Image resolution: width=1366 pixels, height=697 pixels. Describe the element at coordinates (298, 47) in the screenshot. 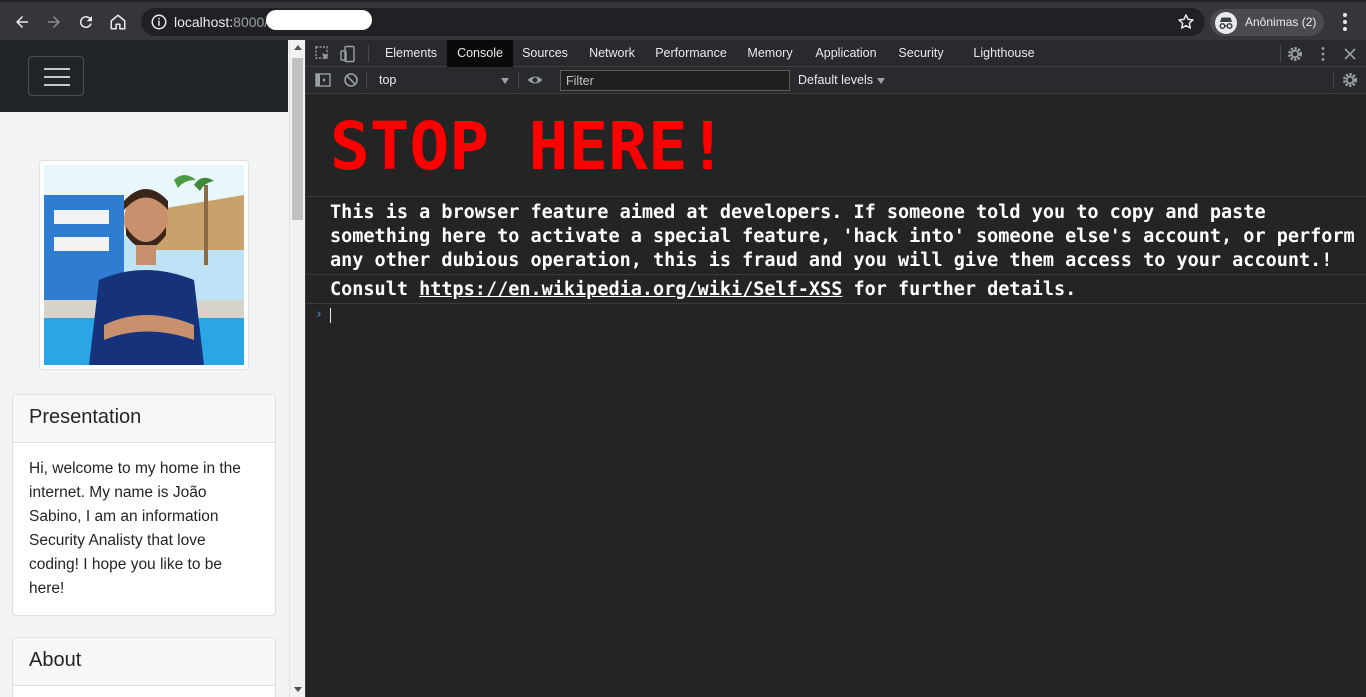

I see `scroll-up-icon` at that location.